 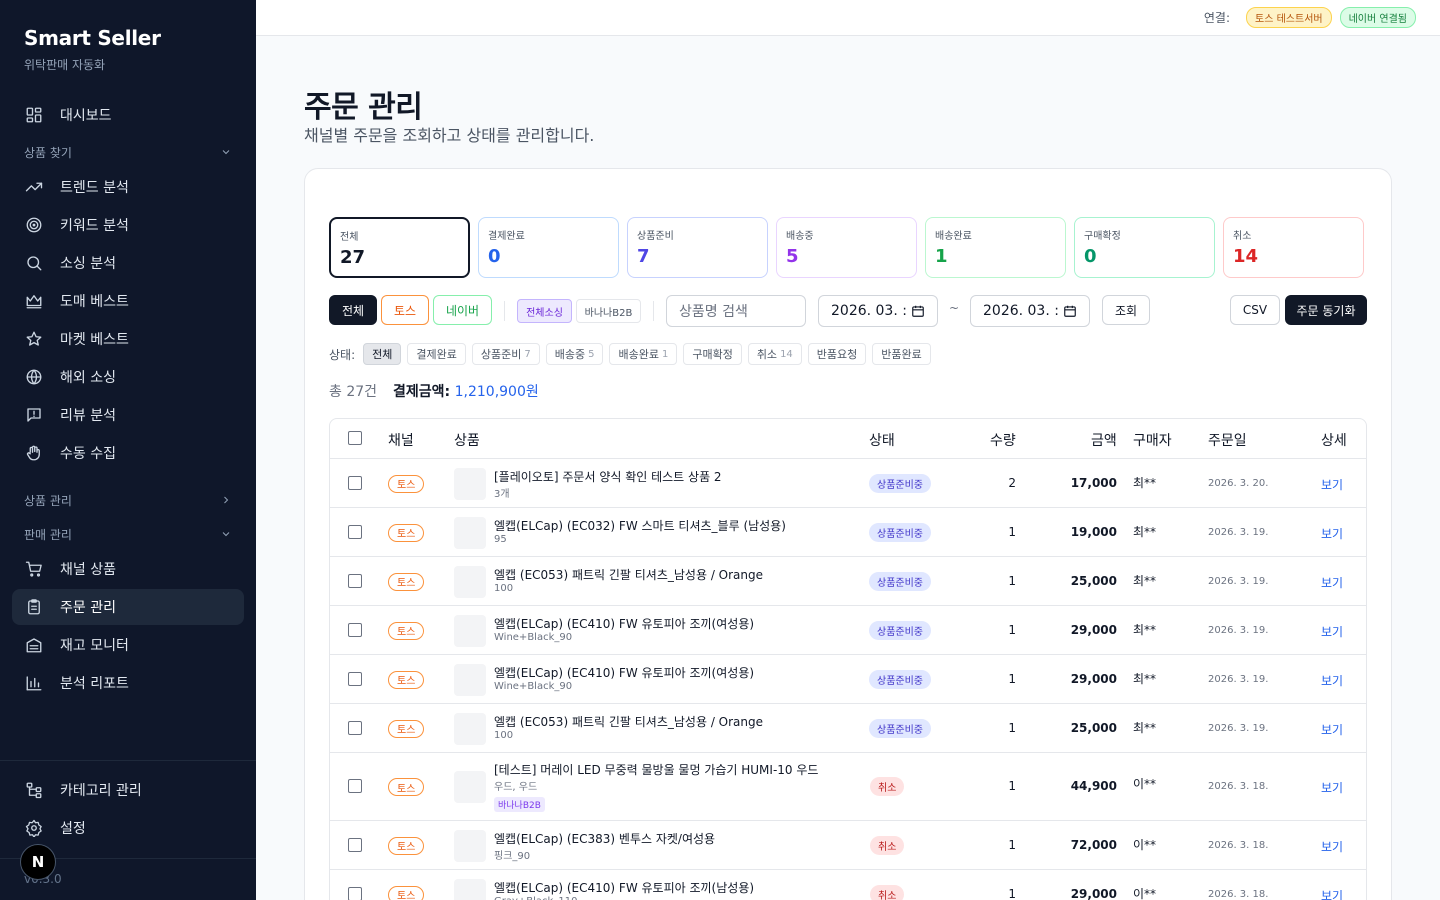 What do you see at coordinates (128, 115) in the screenshot?
I see `sidebar-item-dashboard: 대시보드` at bounding box center [128, 115].